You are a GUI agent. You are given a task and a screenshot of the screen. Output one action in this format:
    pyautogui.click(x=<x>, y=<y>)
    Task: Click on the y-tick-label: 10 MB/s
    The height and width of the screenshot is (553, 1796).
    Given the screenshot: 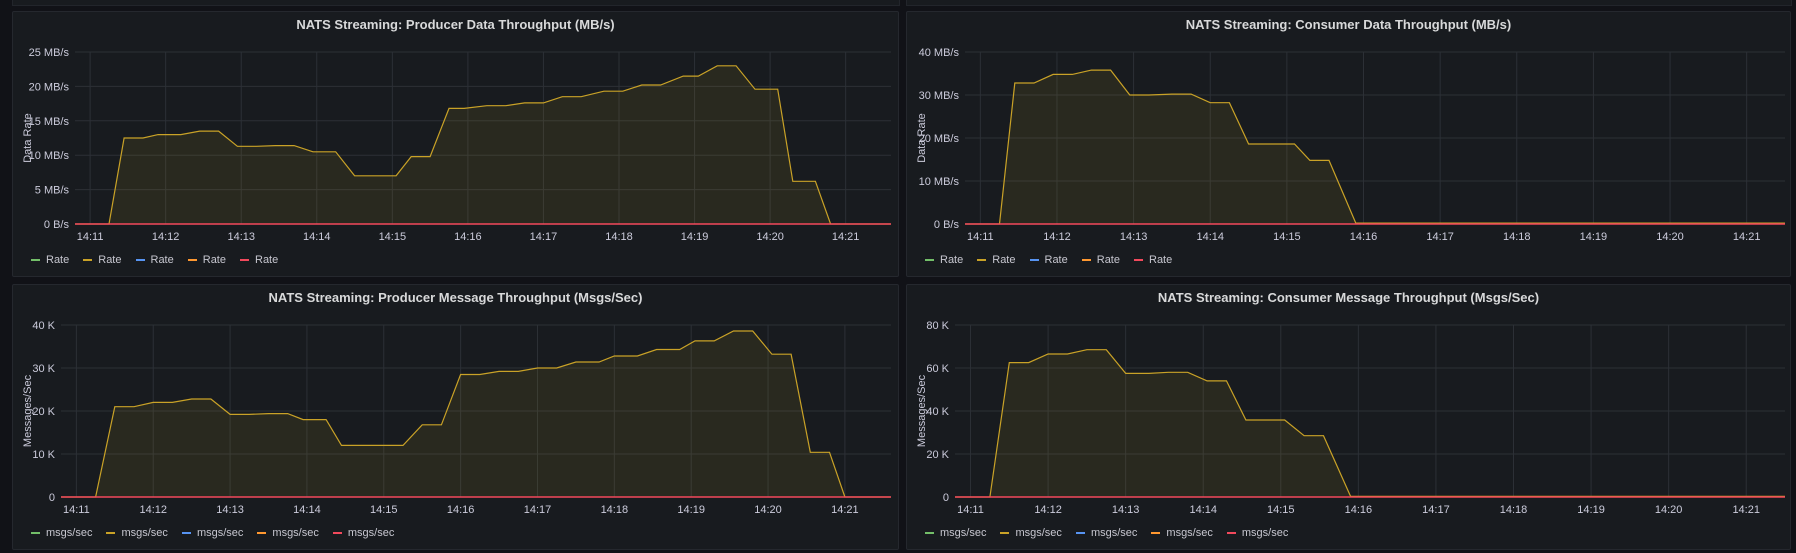 What is the action you would take?
    pyautogui.click(x=939, y=182)
    